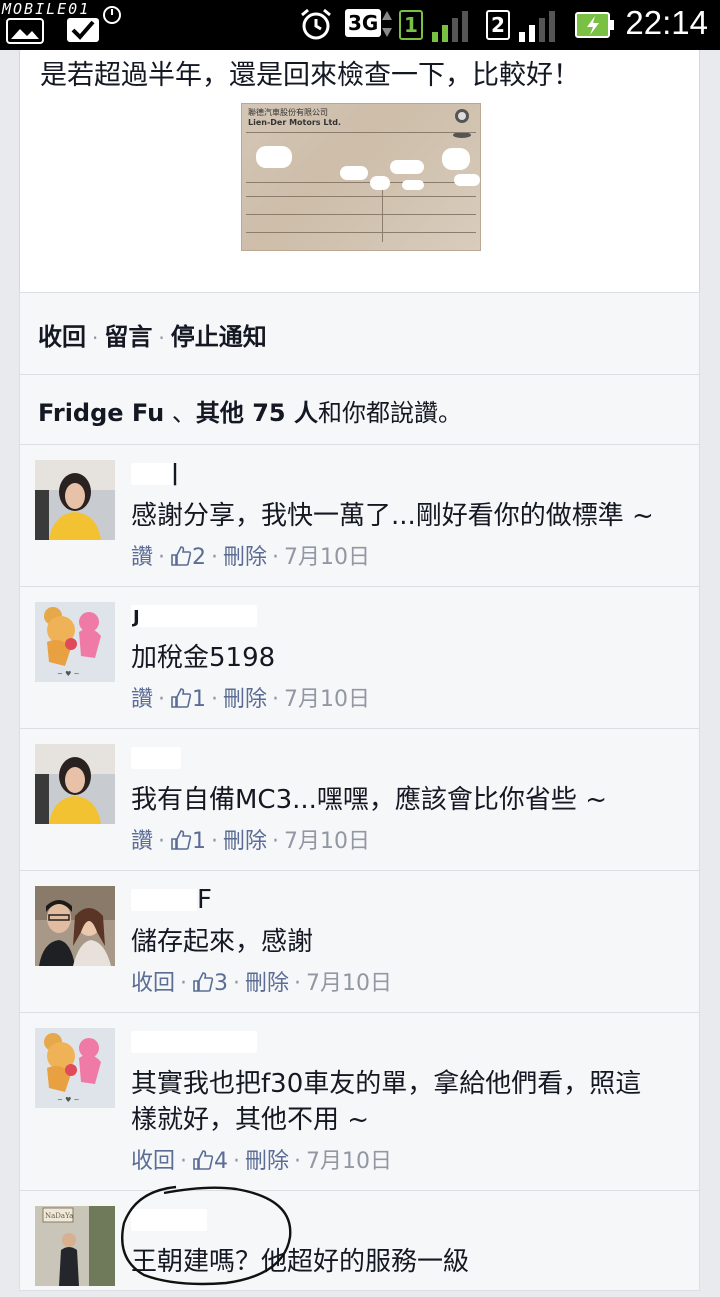 Image resolution: width=720 pixels, height=1297 pixels. I want to click on post-actions-bar: 收回 · 留言 · 停止通知, so click(359, 333).